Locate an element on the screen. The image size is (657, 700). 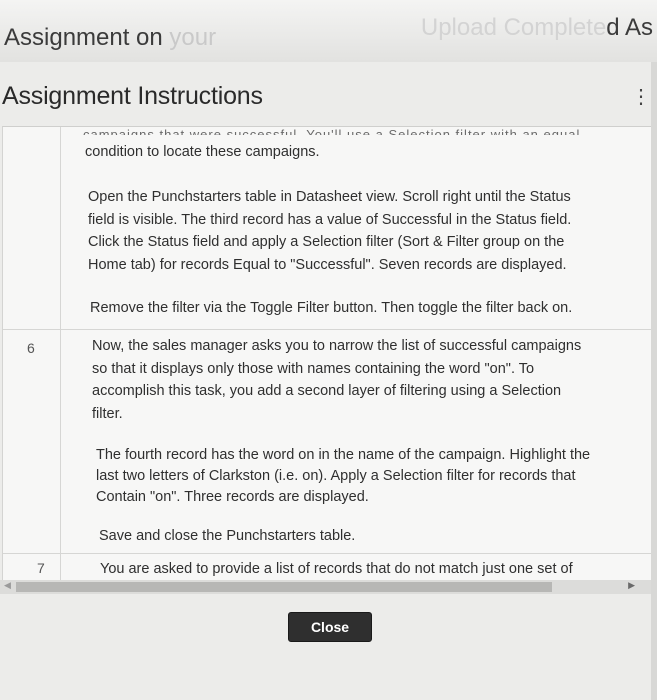
horizontal-scrollbar: ◀ ▶ is located at coordinates (328, 587).